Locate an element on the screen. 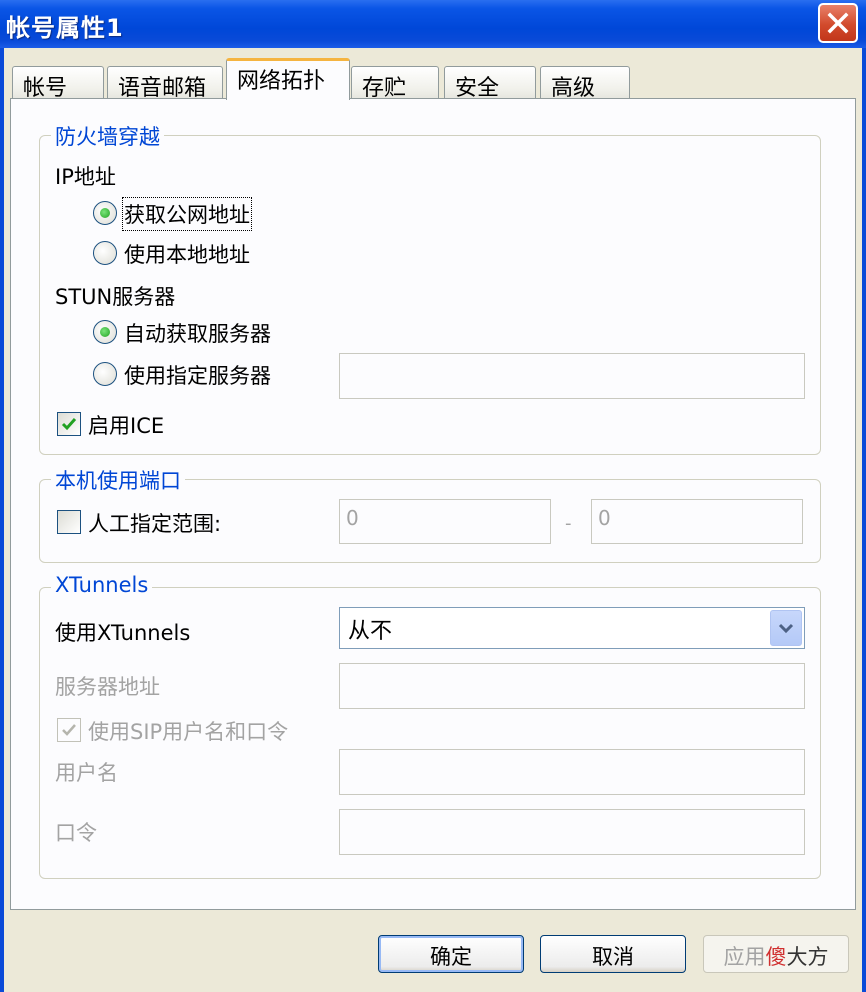 The image size is (866, 992). radio-local-address is located at coordinates (105, 253).